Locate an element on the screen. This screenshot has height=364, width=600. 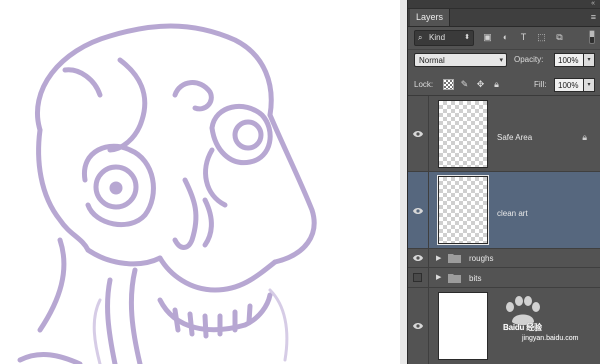
layer-row-safe-area: Safe Area 🔒︎ is located at coordinates (504, 134).